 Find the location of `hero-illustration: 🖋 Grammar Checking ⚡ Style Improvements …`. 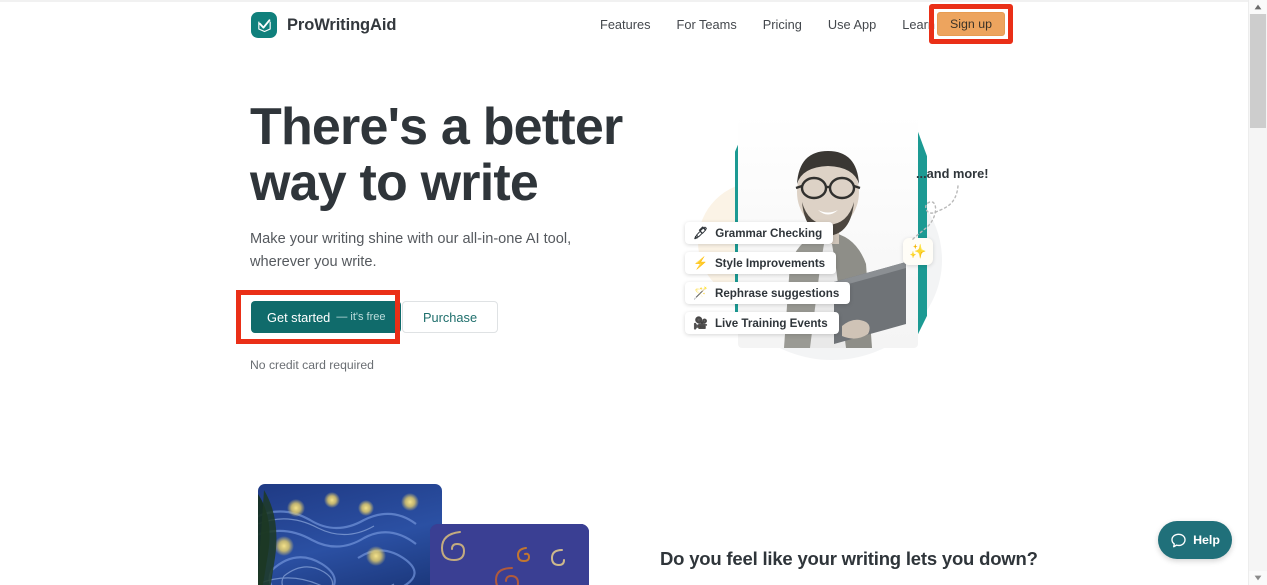

hero-illustration: 🖋 Grammar Checking ⚡ Style Improvements … is located at coordinates (835, 237).